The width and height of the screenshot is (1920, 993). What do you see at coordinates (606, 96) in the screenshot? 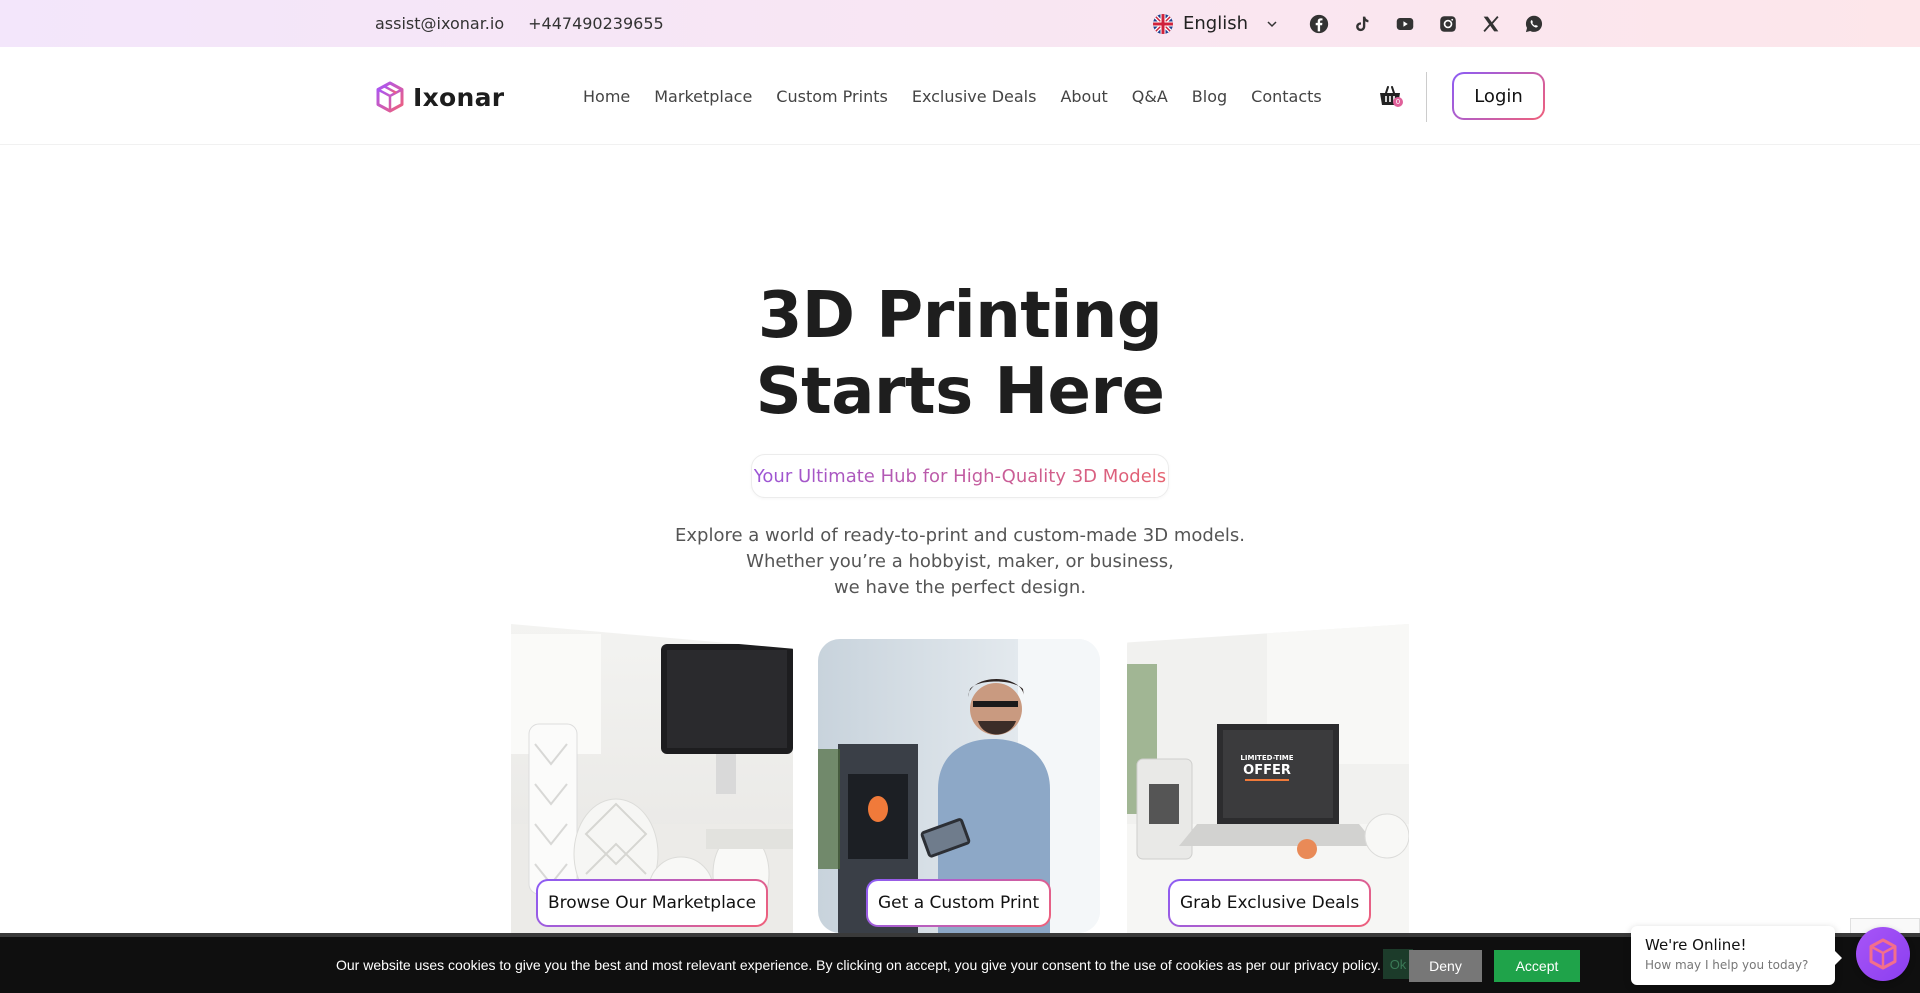
I see `nav-home: Home` at bounding box center [606, 96].